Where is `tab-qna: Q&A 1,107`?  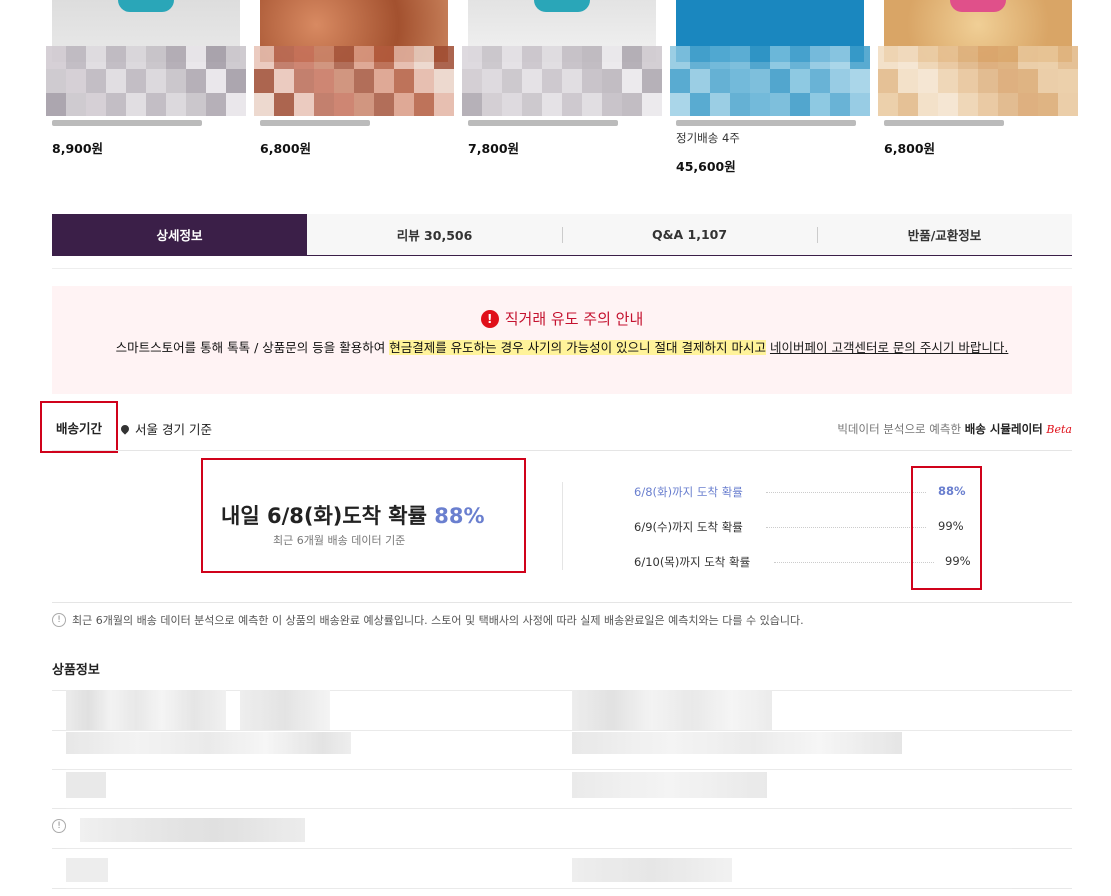 tab-qna: Q&A 1,107 is located at coordinates (689, 234).